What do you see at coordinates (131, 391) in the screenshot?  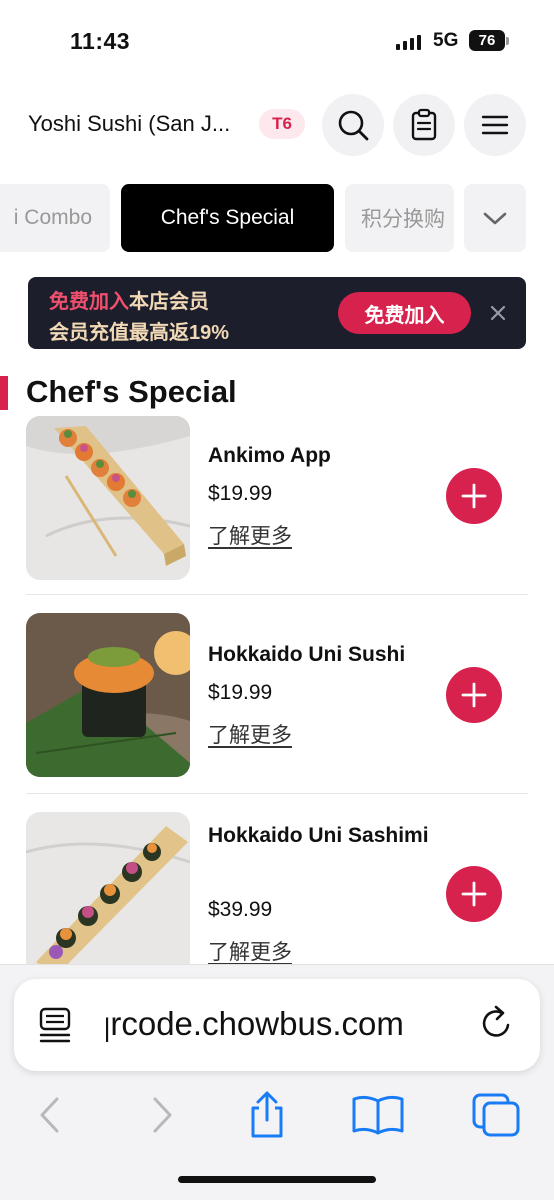 I see `section-title: Chef's Special` at bounding box center [131, 391].